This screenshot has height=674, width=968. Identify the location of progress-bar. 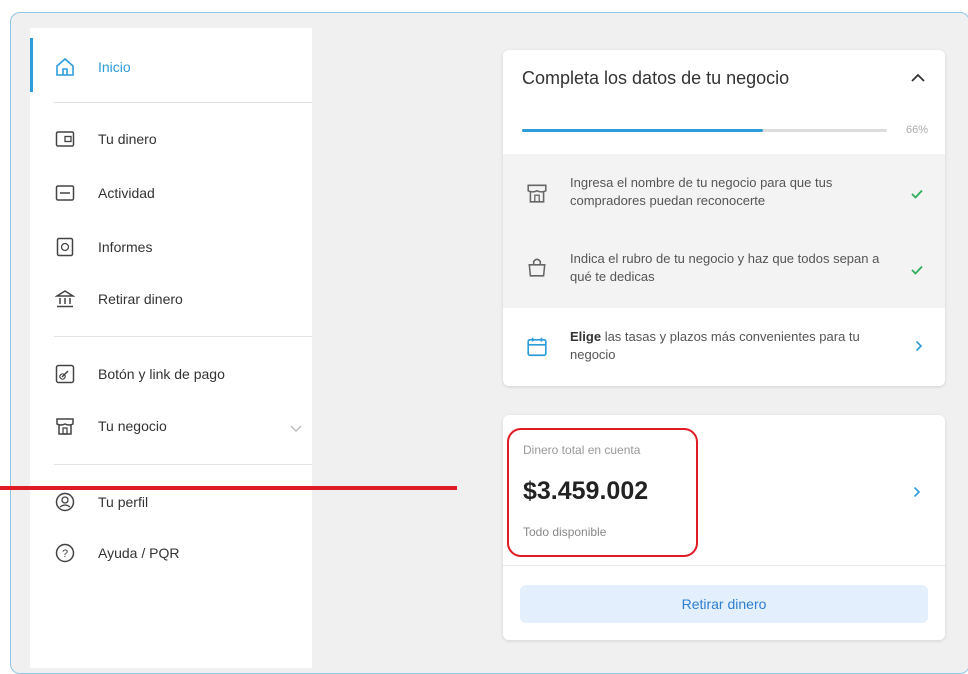
(704, 130).